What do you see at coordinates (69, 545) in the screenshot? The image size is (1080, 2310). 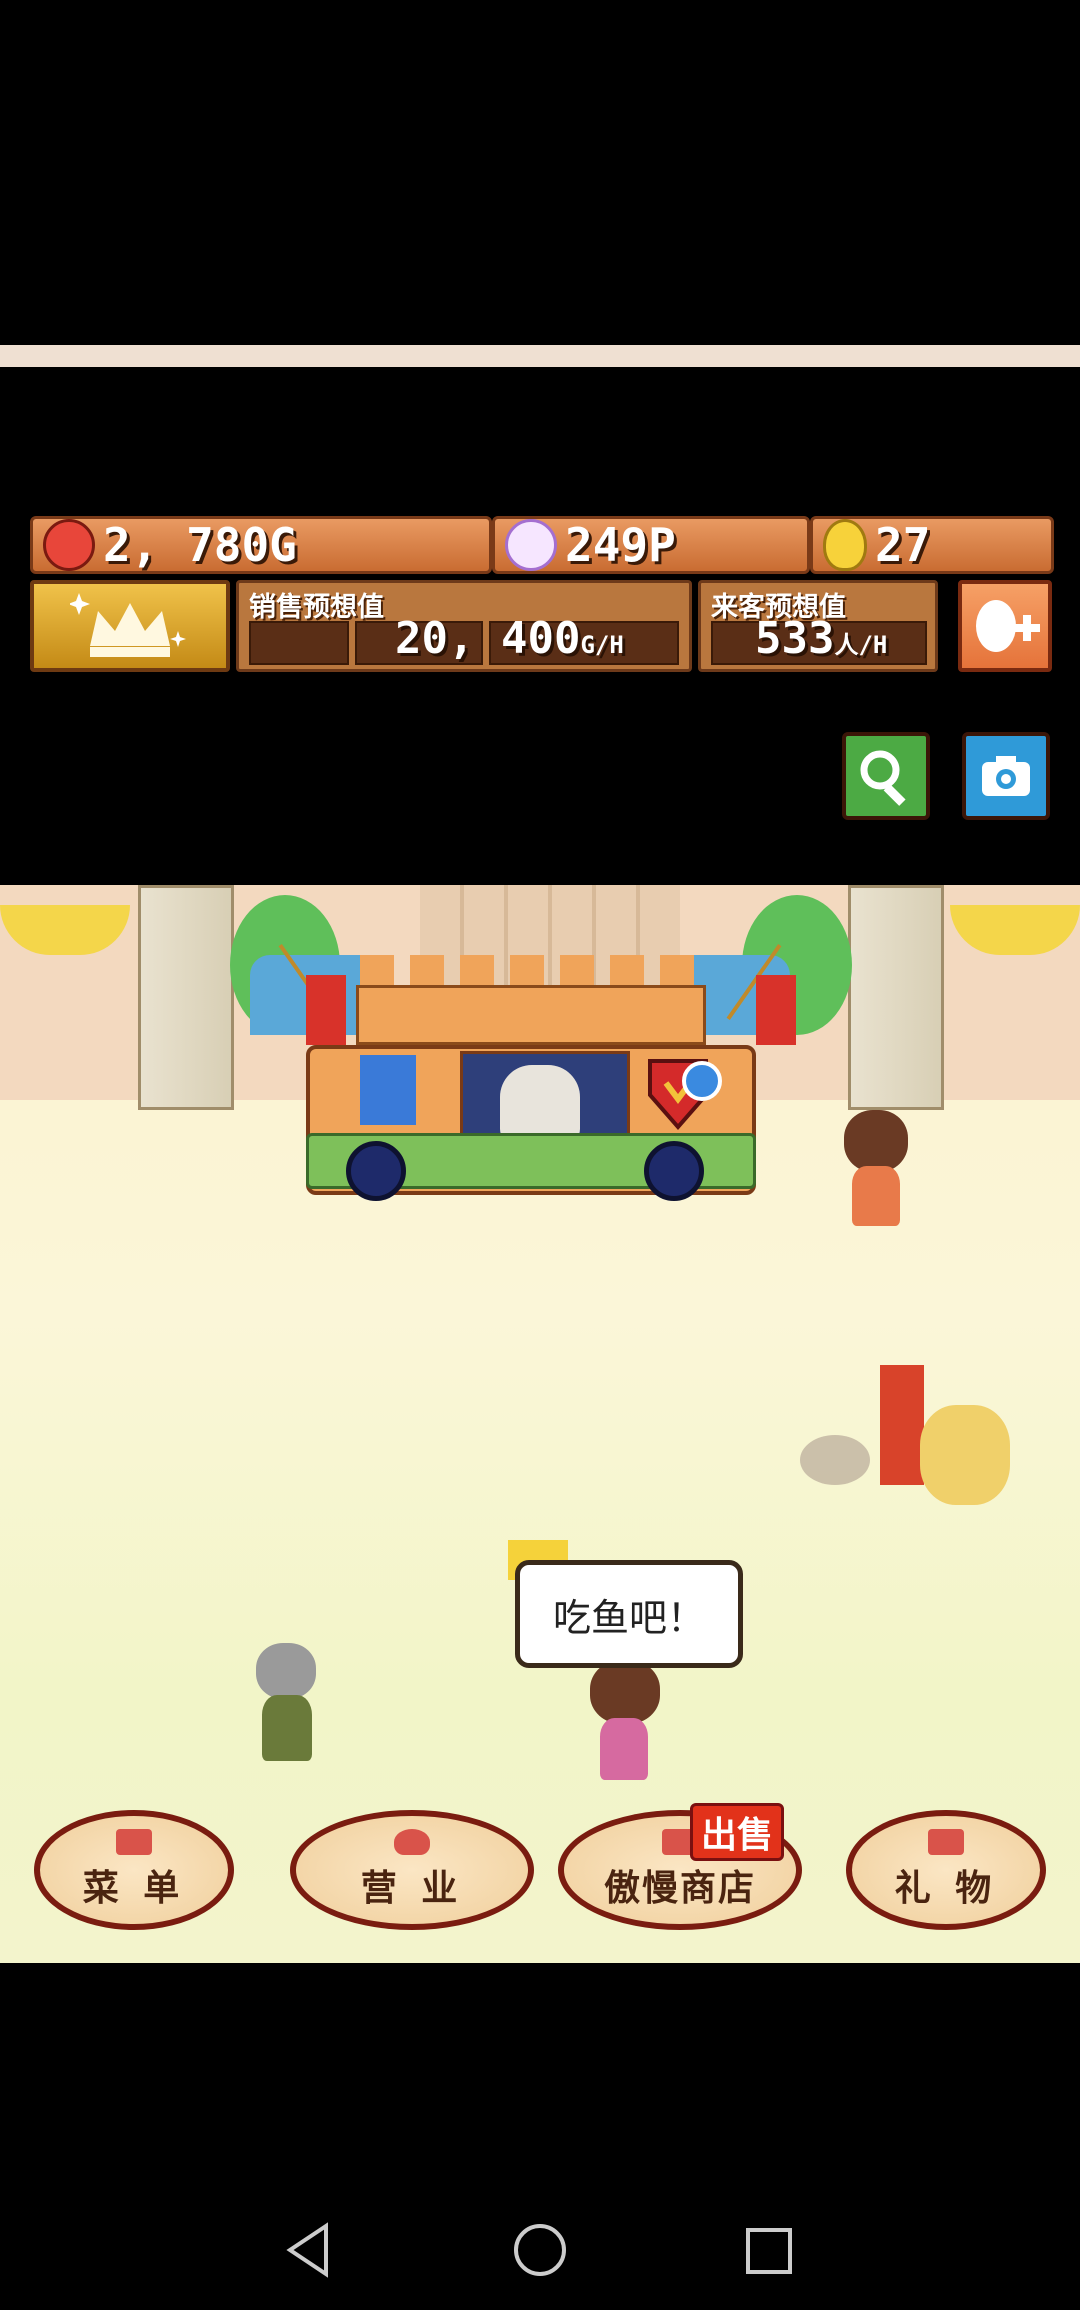 I see `coin-purse-icon` at bounding box center [69, 545].